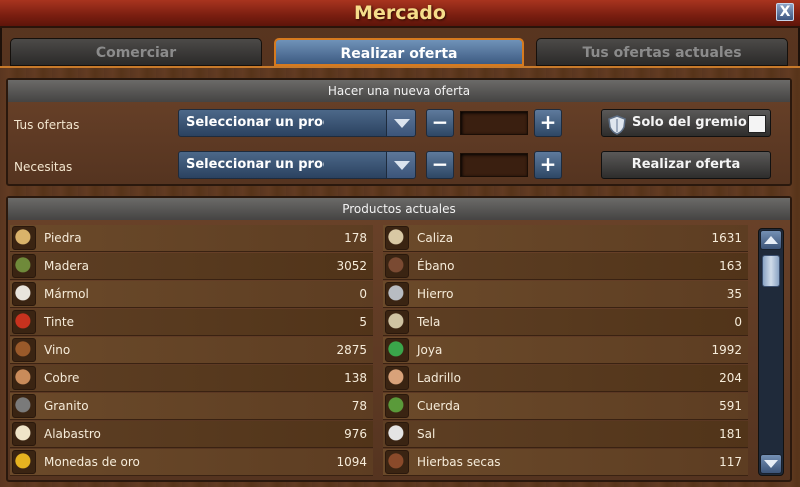 The height and width of the screenshot is (487, 800). I want to click on product-amount: 1631, so click(726, 238).